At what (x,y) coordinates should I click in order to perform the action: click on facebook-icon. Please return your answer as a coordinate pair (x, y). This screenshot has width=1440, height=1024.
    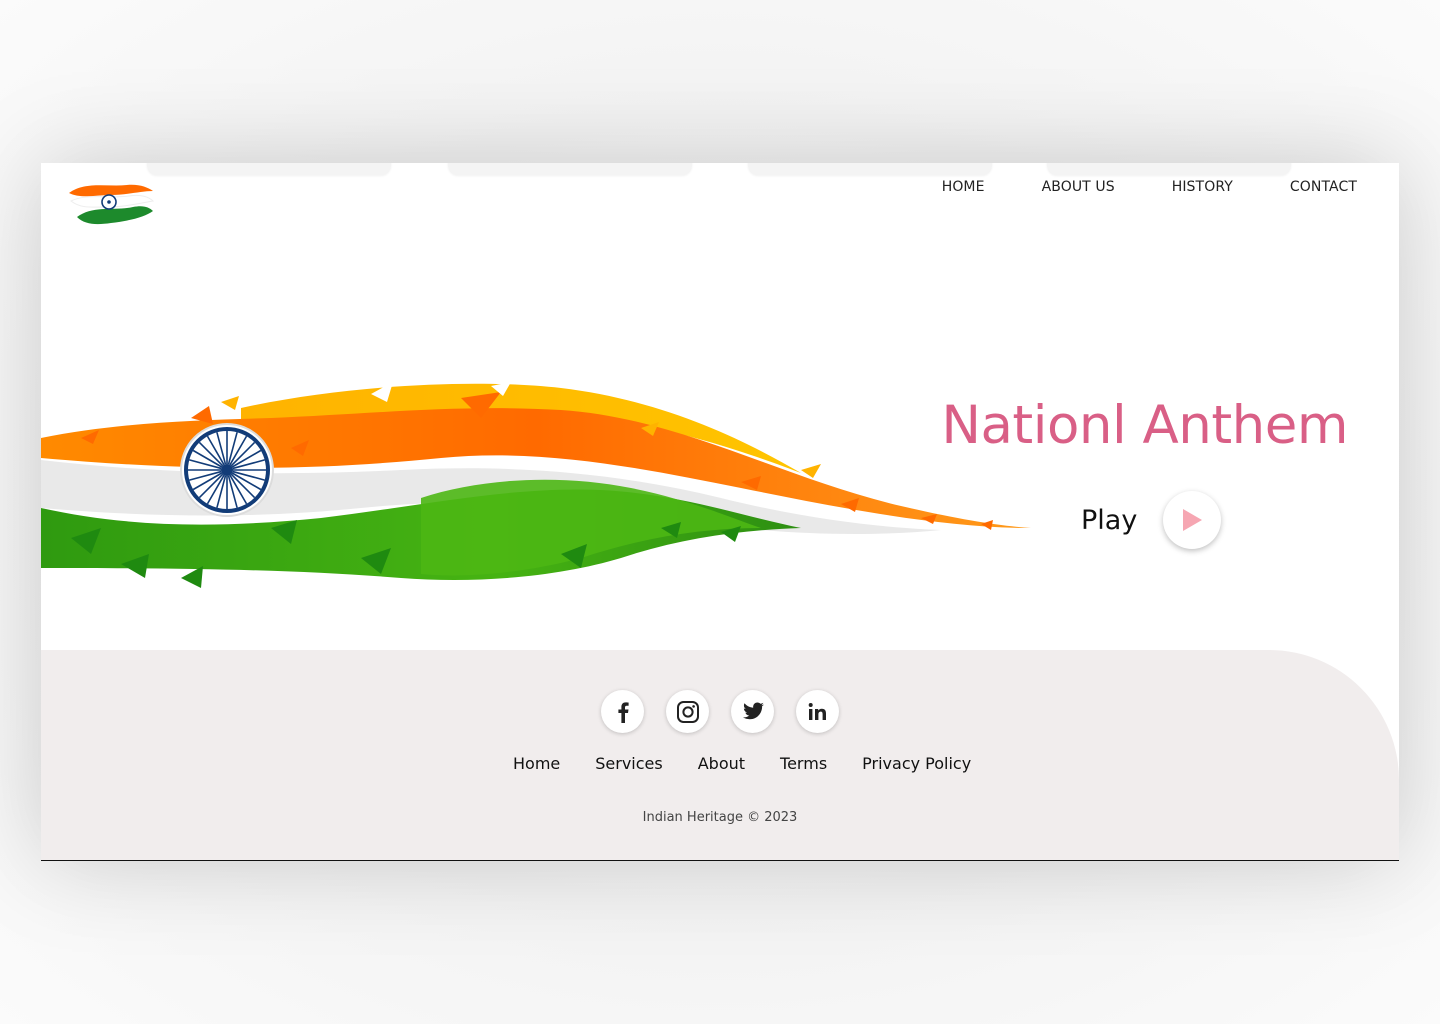
    Looking at the image, I should click on (623, 712).